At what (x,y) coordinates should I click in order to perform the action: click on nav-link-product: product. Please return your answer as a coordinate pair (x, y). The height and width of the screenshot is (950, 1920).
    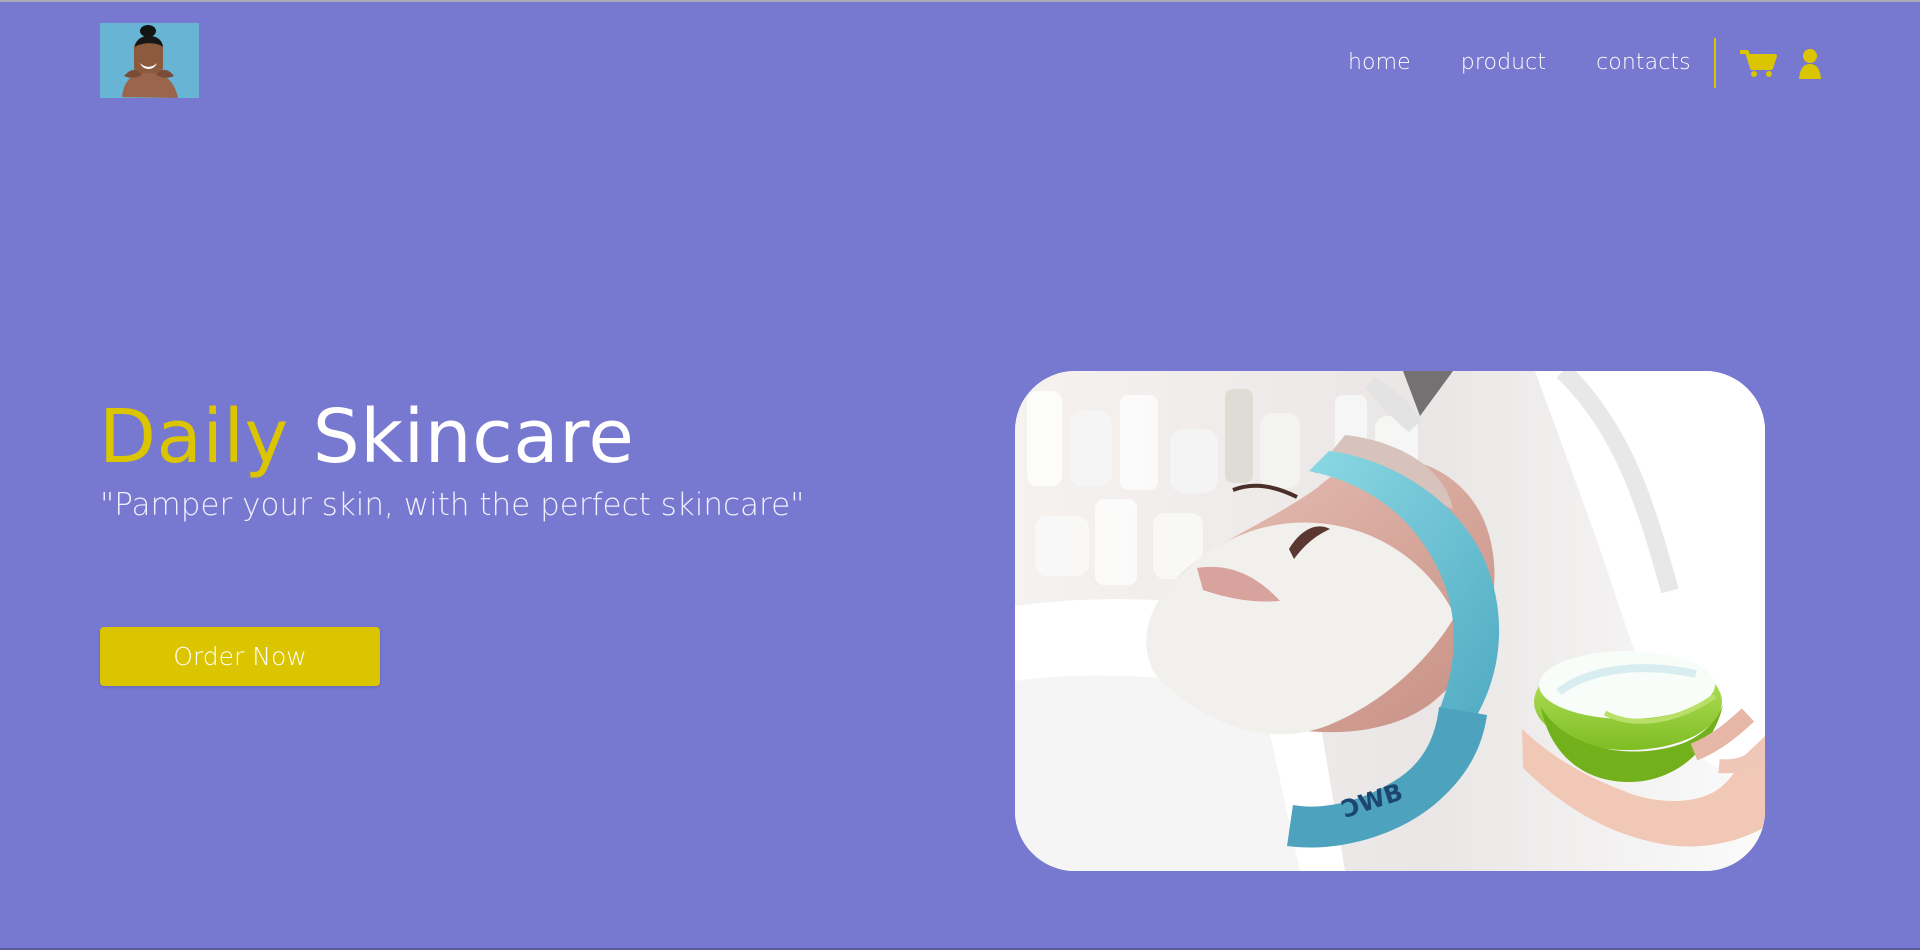
    Looking at the image, I should click on (1503, 63).